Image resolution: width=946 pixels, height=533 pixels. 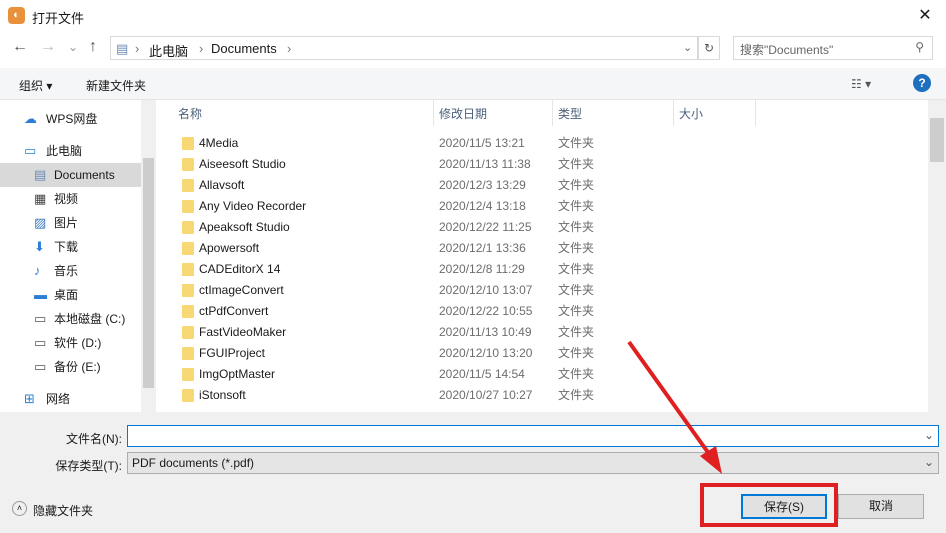 What do you see at coordinates (670, 400) in the screenshot?
I see `annotation-arrow` at bounding box center [670, 400].